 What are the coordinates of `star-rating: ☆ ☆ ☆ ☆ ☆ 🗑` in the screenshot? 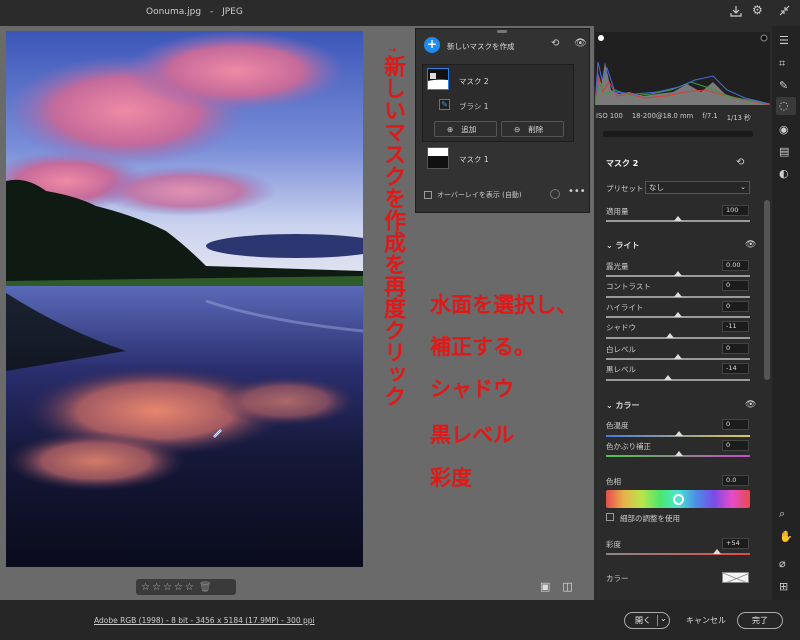 It's located at (186, 587).